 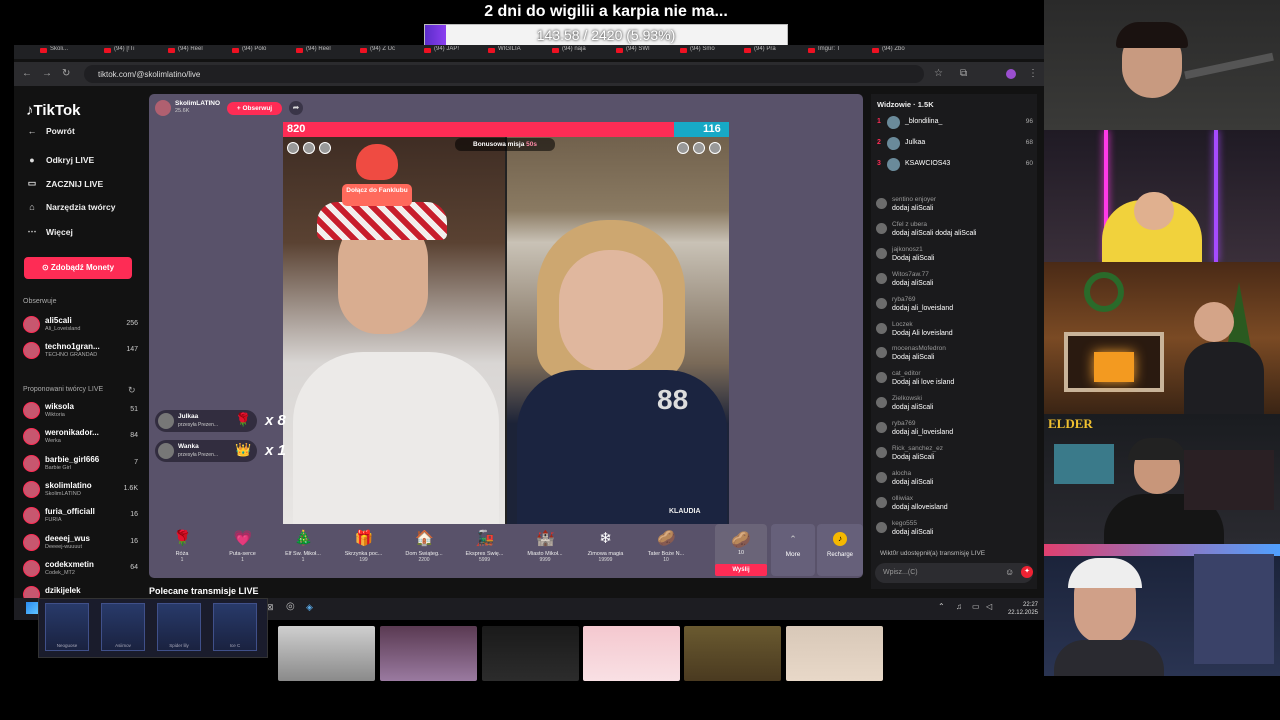 I want to click on thumbnail-car, so click(x=326, y=653).